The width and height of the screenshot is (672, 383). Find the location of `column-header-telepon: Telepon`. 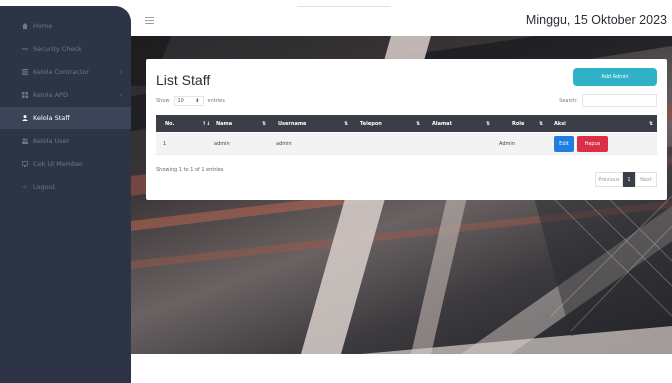

column-header-telepon: Telepon is located at coordinates (371, 123).